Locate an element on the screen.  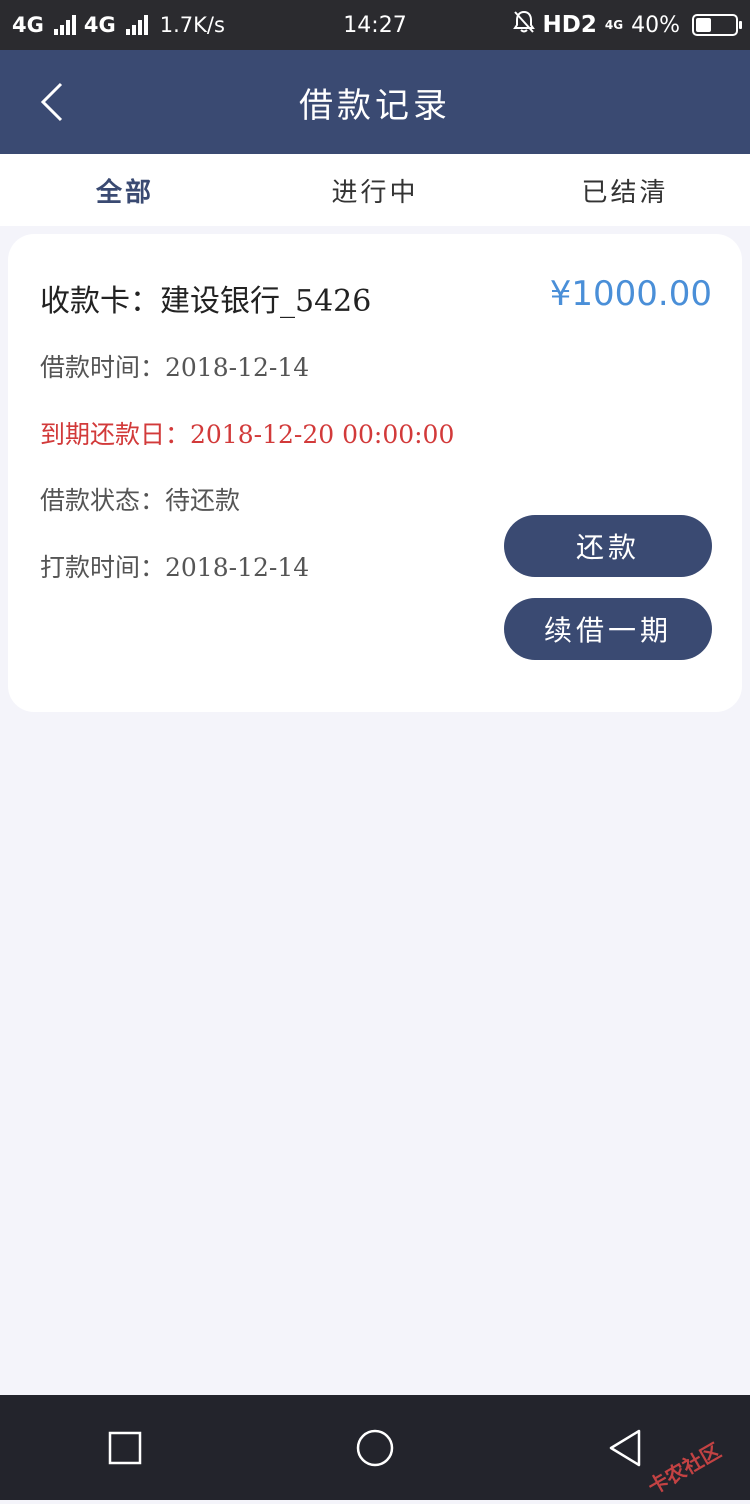
network-type-1: 4G is located at coordinates (28, 25).